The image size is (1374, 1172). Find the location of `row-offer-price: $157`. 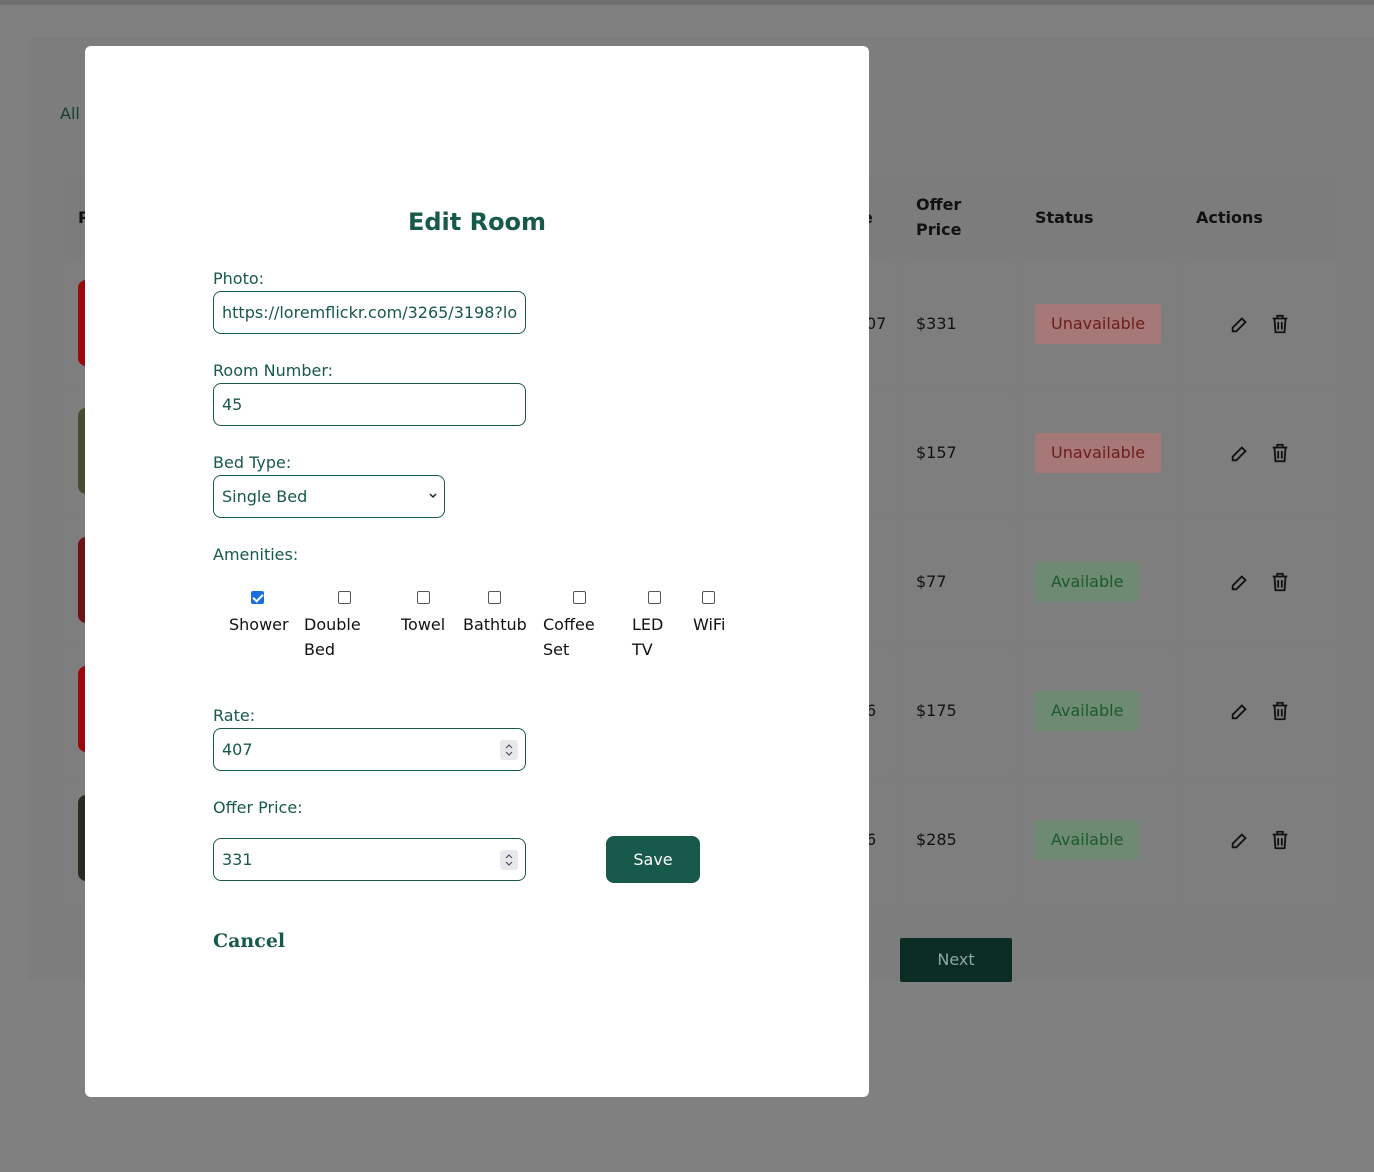

row-offer-price: $157 is located at coordinates (936, 452).